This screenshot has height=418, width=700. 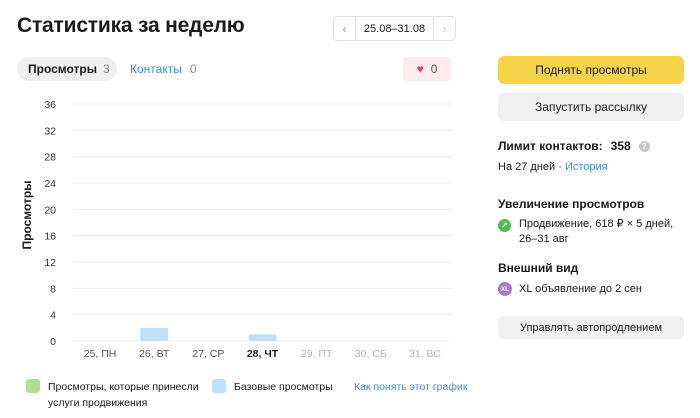 I want to click on y-tick-label: 16, so click(x=50, y=237).